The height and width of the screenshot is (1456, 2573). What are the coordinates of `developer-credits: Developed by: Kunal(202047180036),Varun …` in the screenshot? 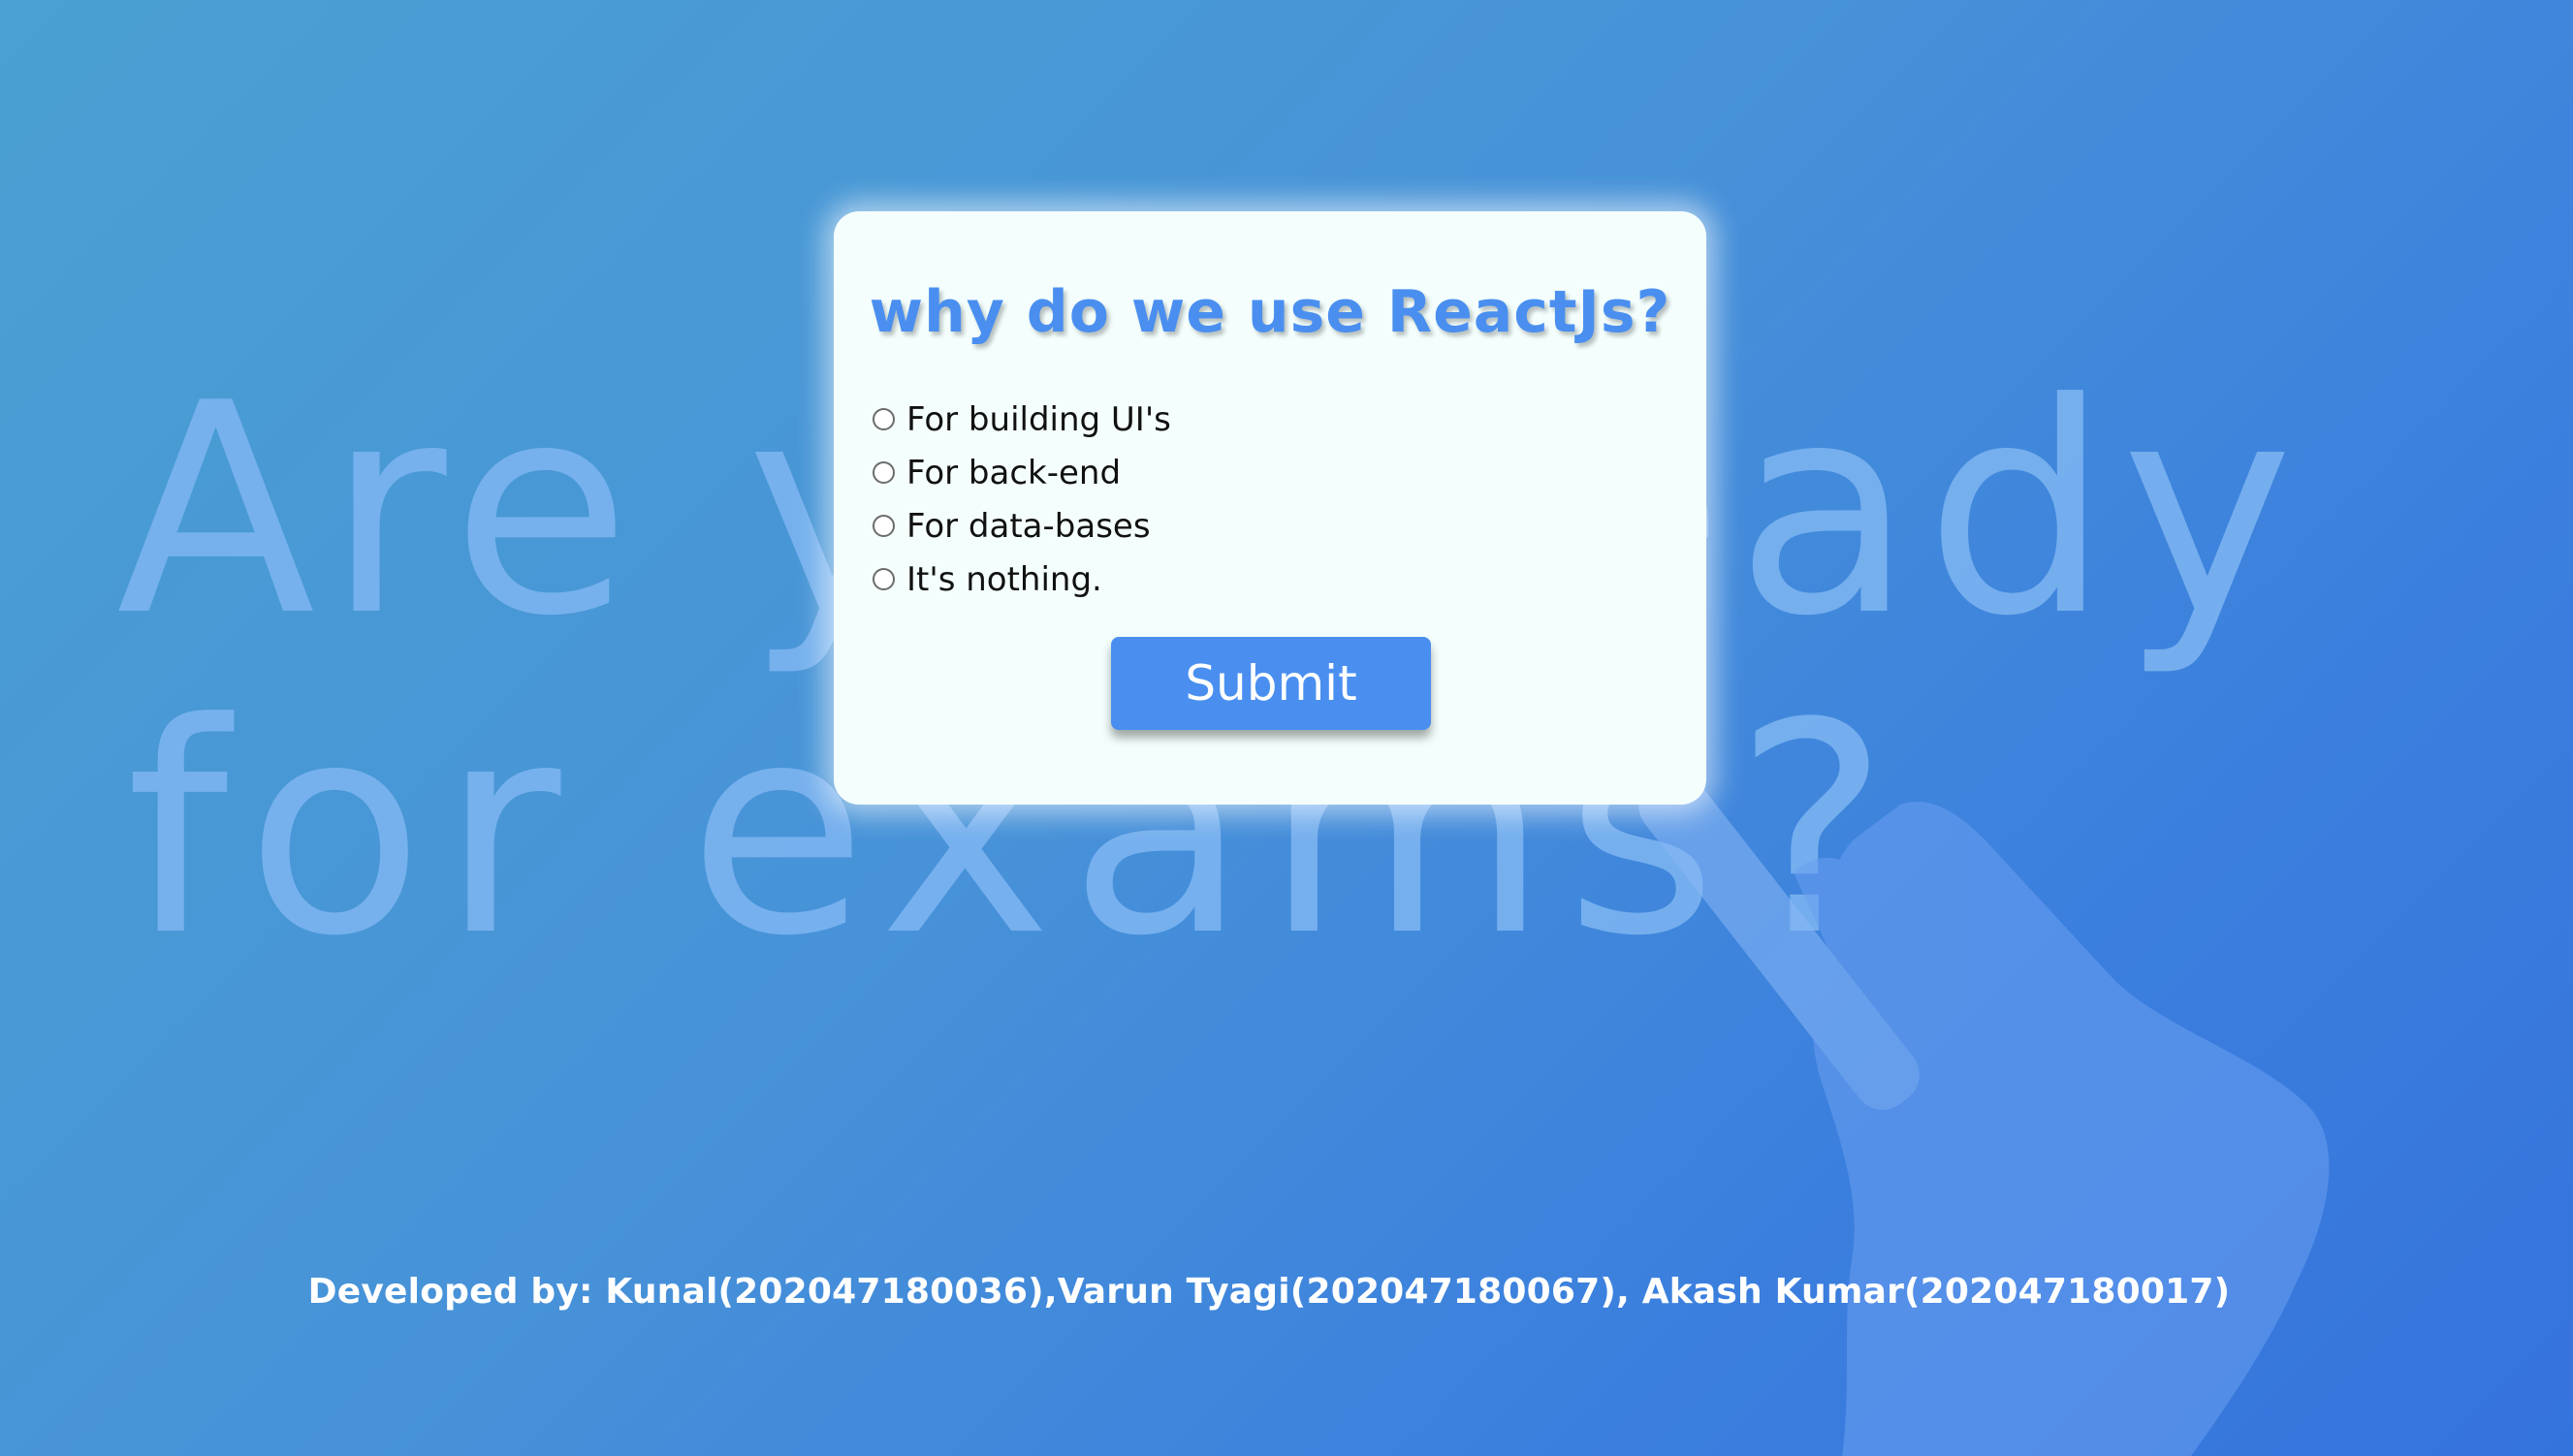 It's located at (1269, 1292).